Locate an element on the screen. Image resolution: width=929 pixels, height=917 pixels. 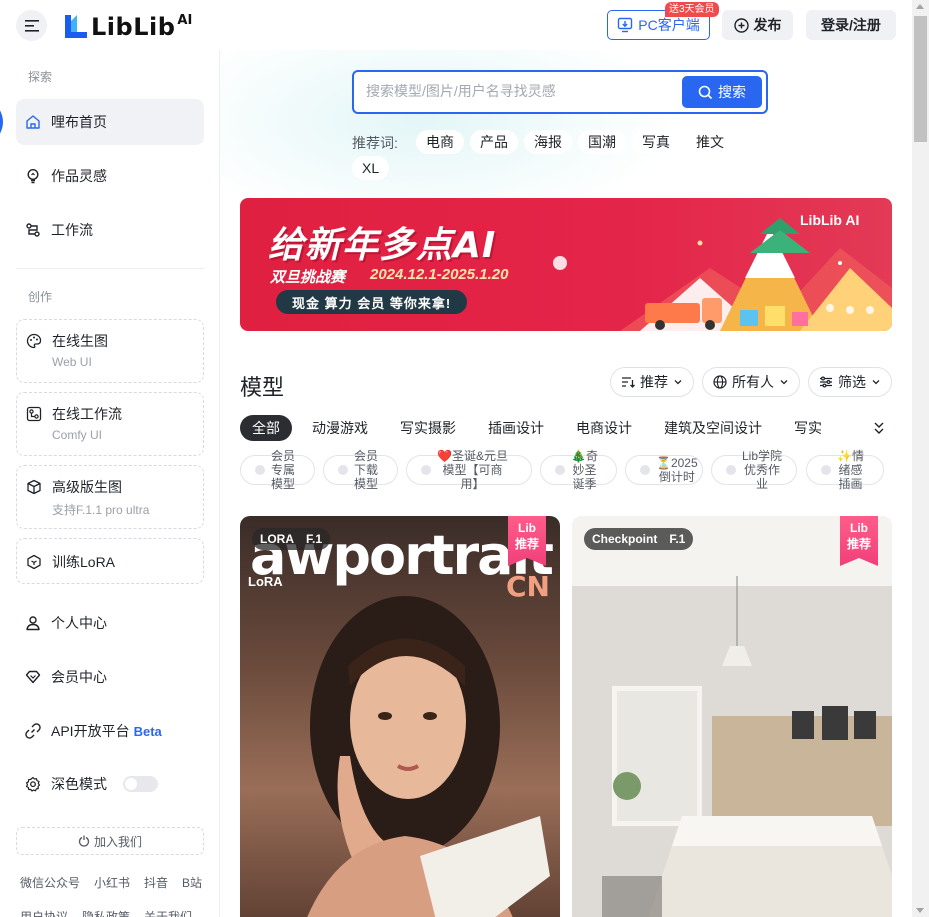
tree-icon: 🎄 is located at coordinates (578, 456).